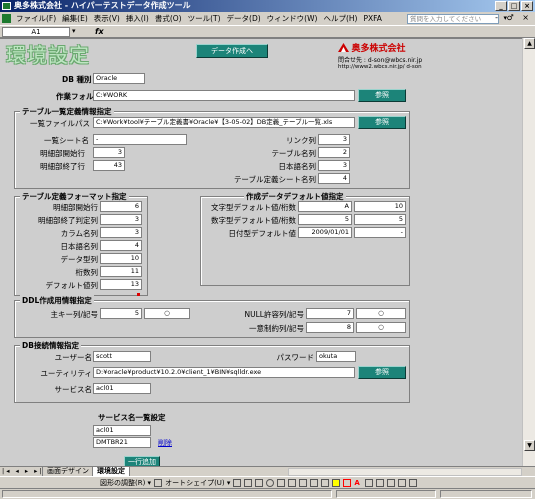 This screenshot has width=535, height=499. What do you see at coordinates (73, 357) in the screenshot?
I see `user-label: ユーザー名` at bounding box center [73, 357].